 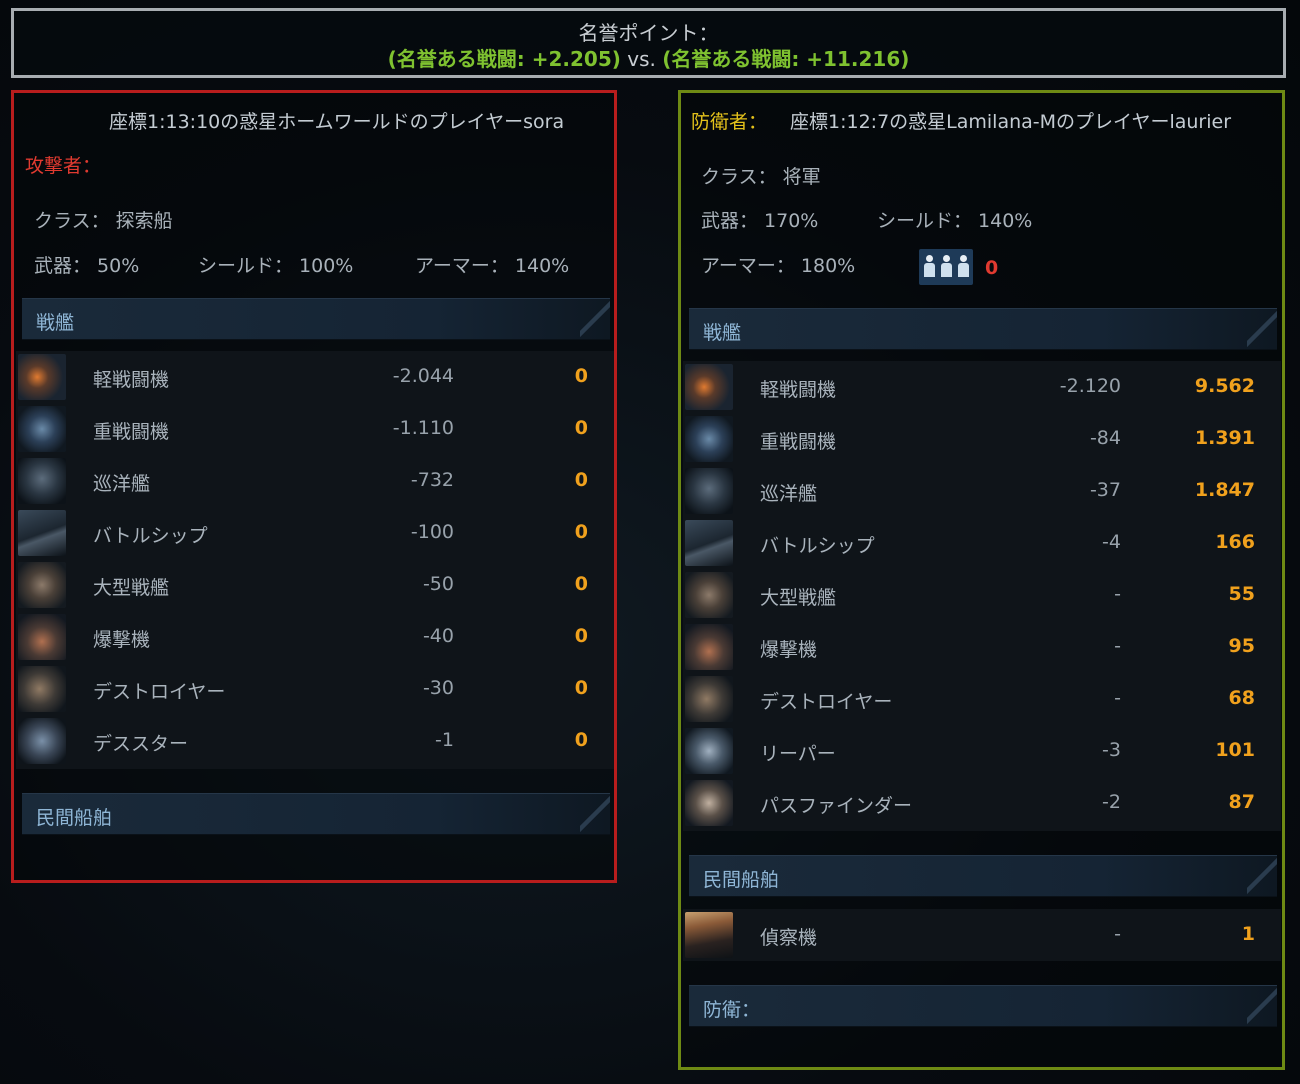 What do you see at coordinates (423, 376) in the screenshot?
I see `ship-loss: -2.044` at bounding box center [423, 376].